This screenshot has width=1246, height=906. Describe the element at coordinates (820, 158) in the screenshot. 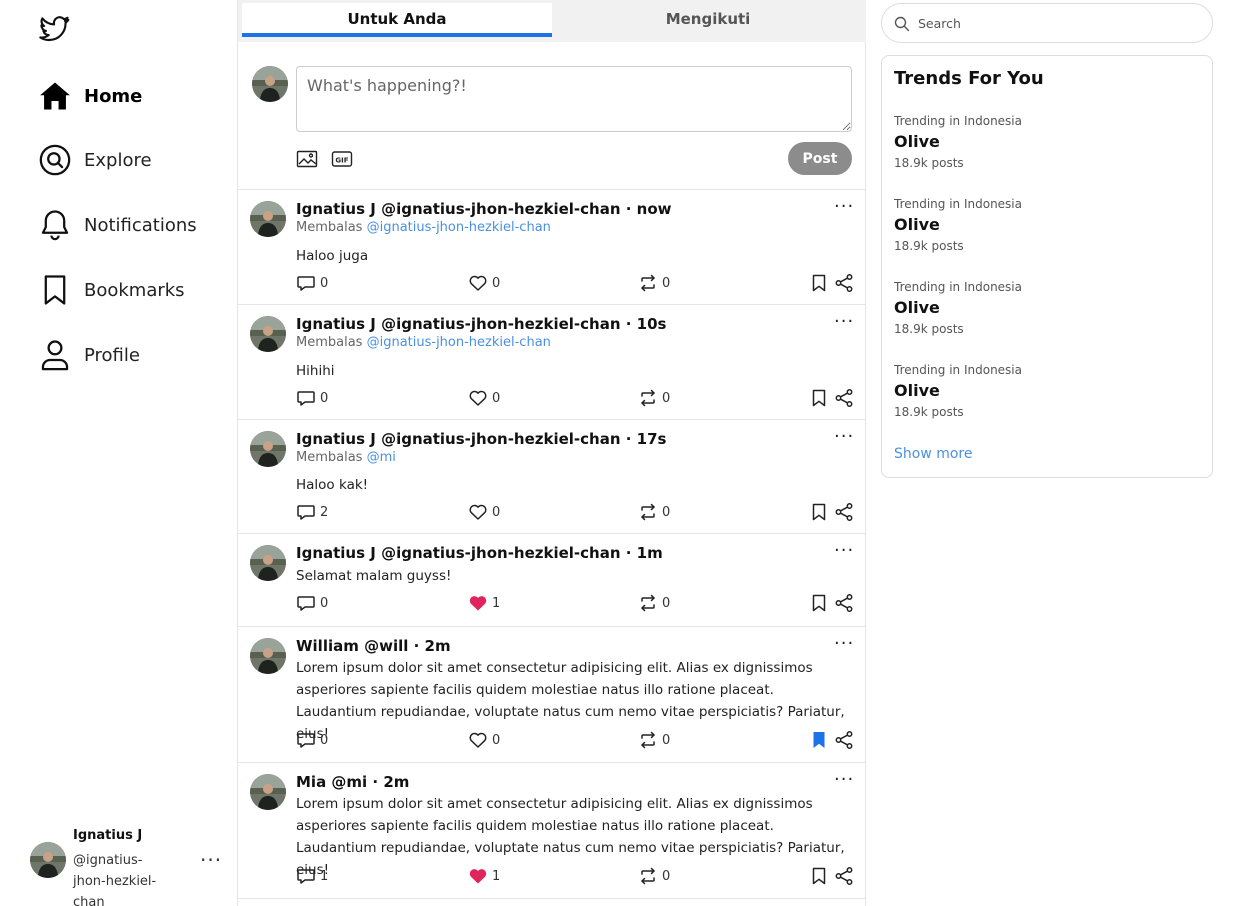

I see `post-button: Post` at that location.